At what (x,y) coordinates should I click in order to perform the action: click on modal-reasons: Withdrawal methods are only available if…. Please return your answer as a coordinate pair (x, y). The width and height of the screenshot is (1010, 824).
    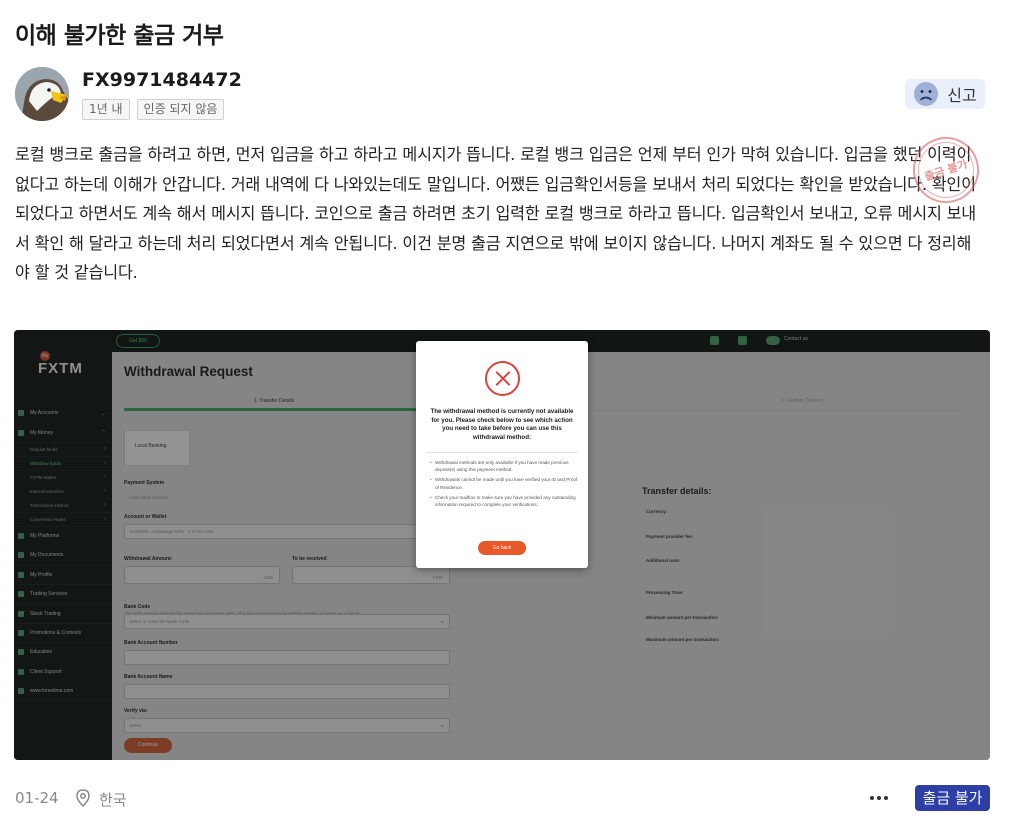
    Looking at the image, I should click on (504, 485).